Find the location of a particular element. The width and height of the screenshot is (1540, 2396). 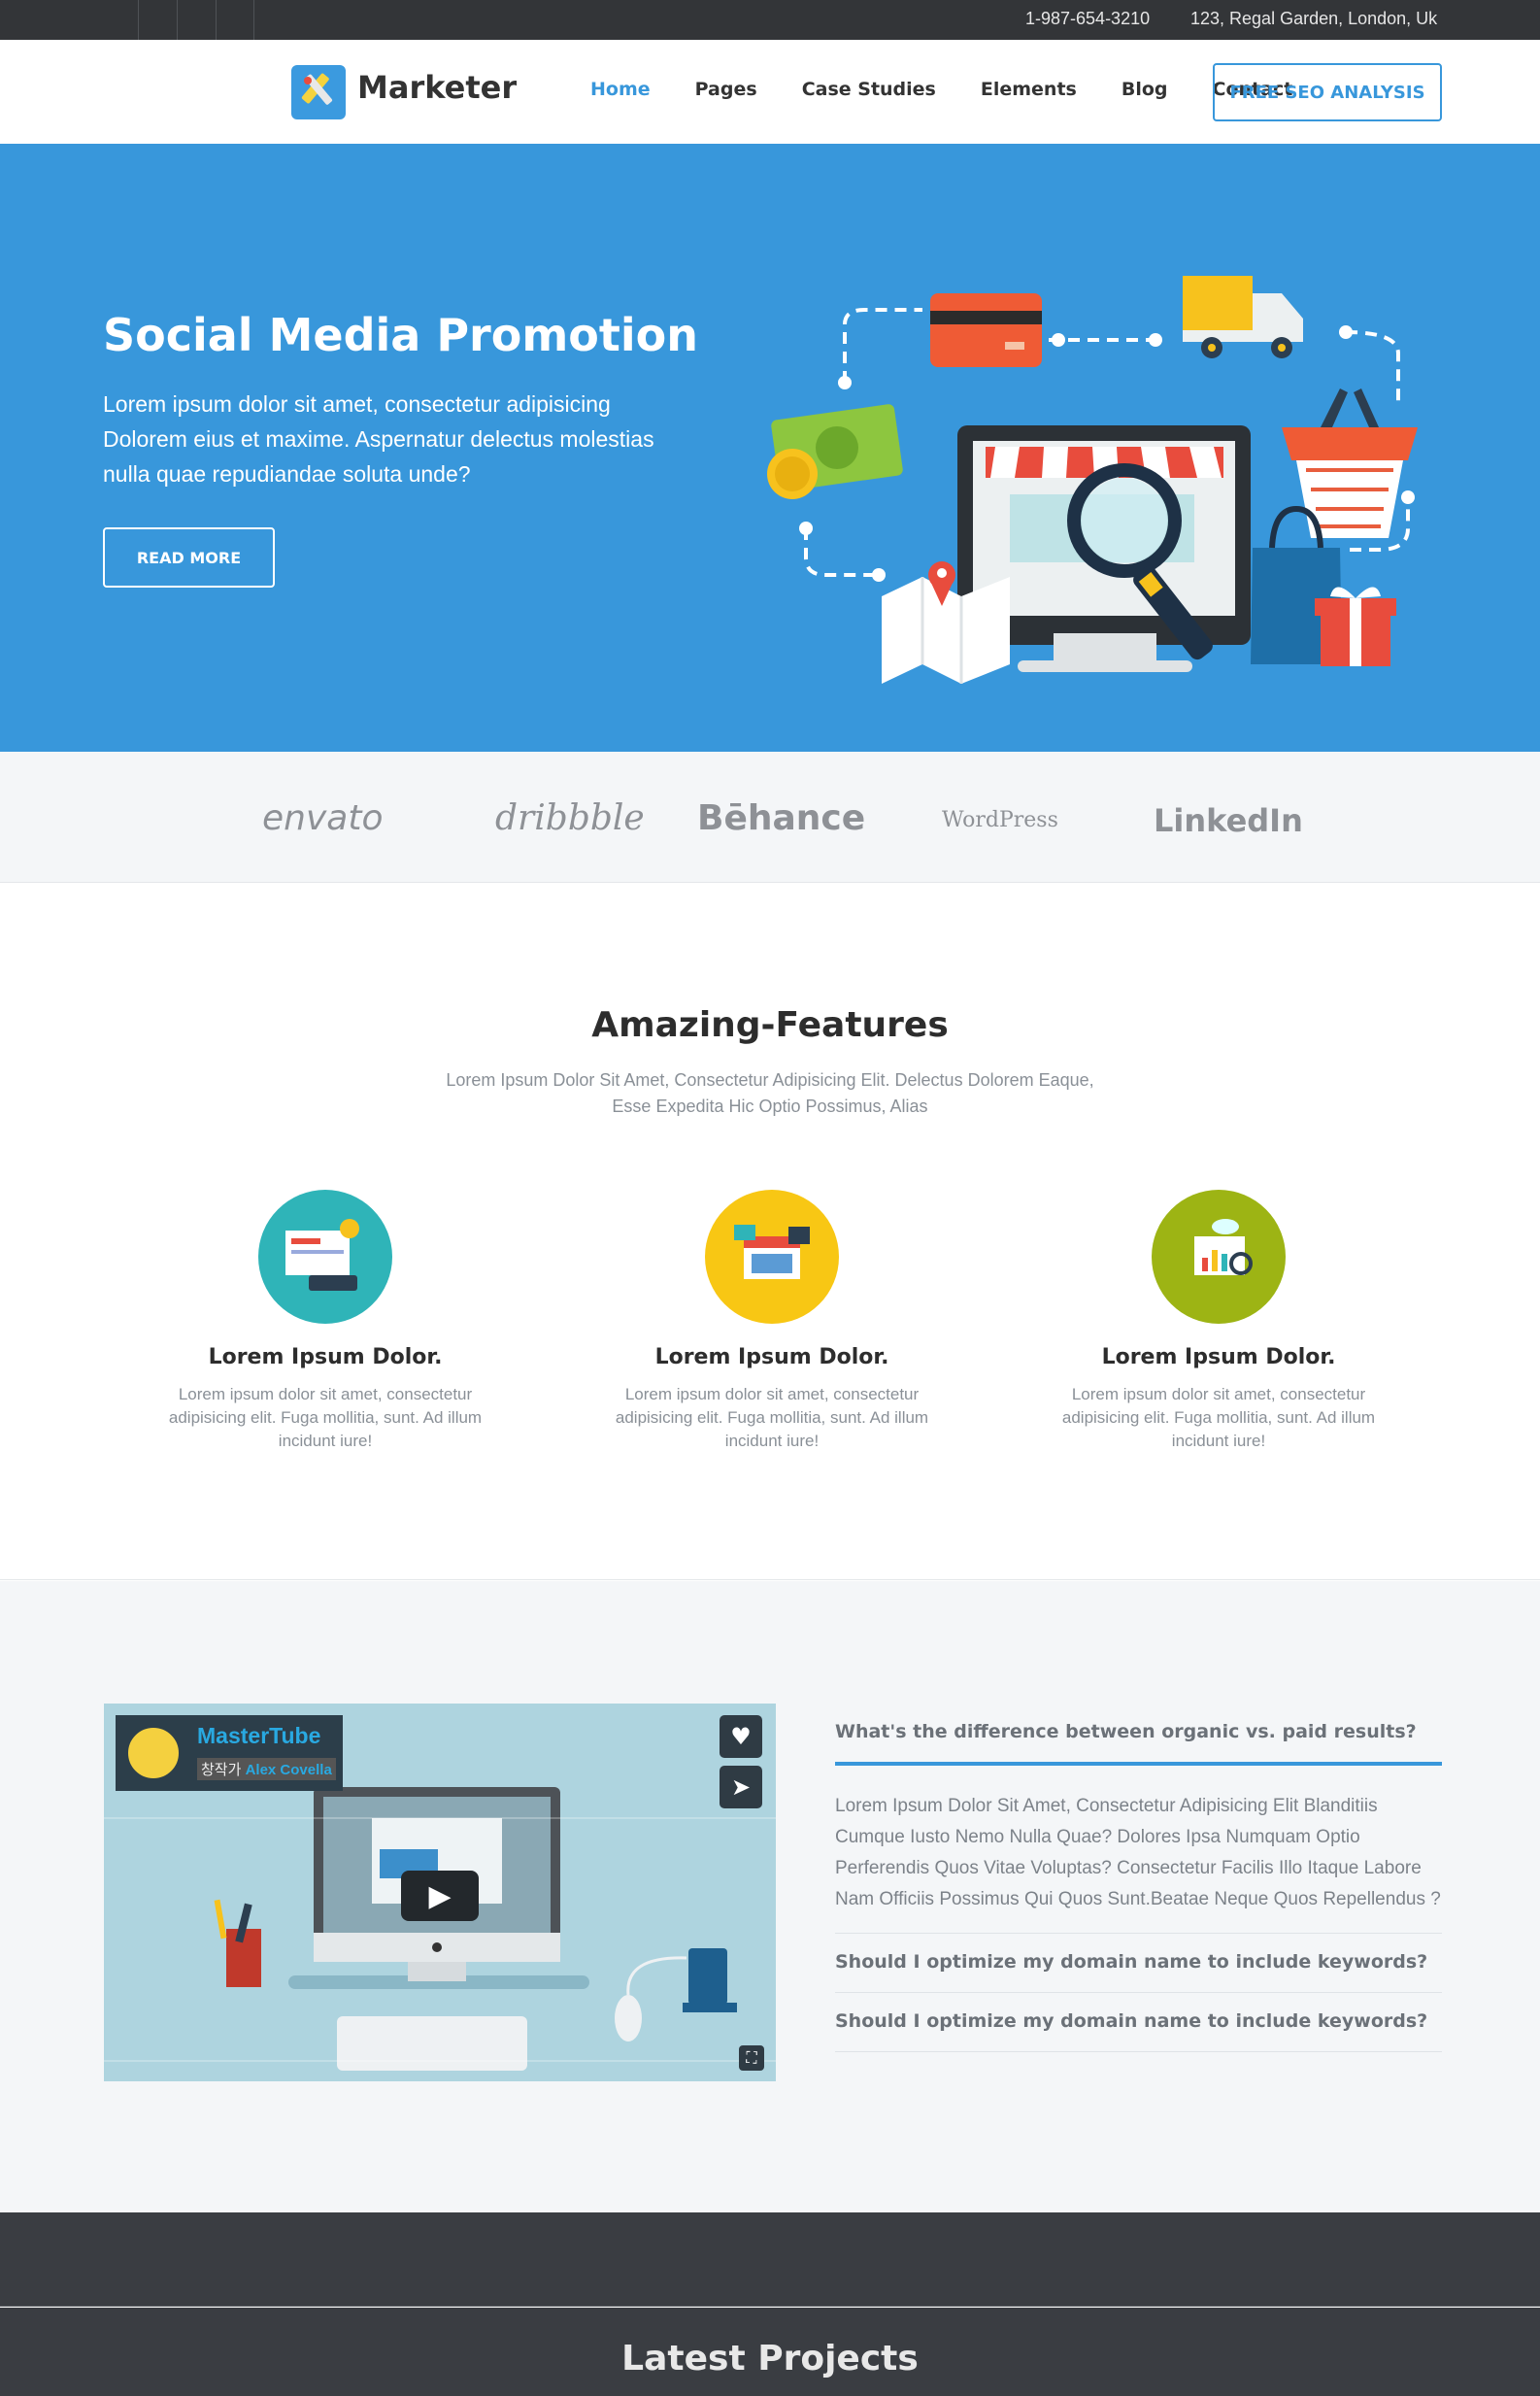

shop-icon is located at coordinates (772, 1257).